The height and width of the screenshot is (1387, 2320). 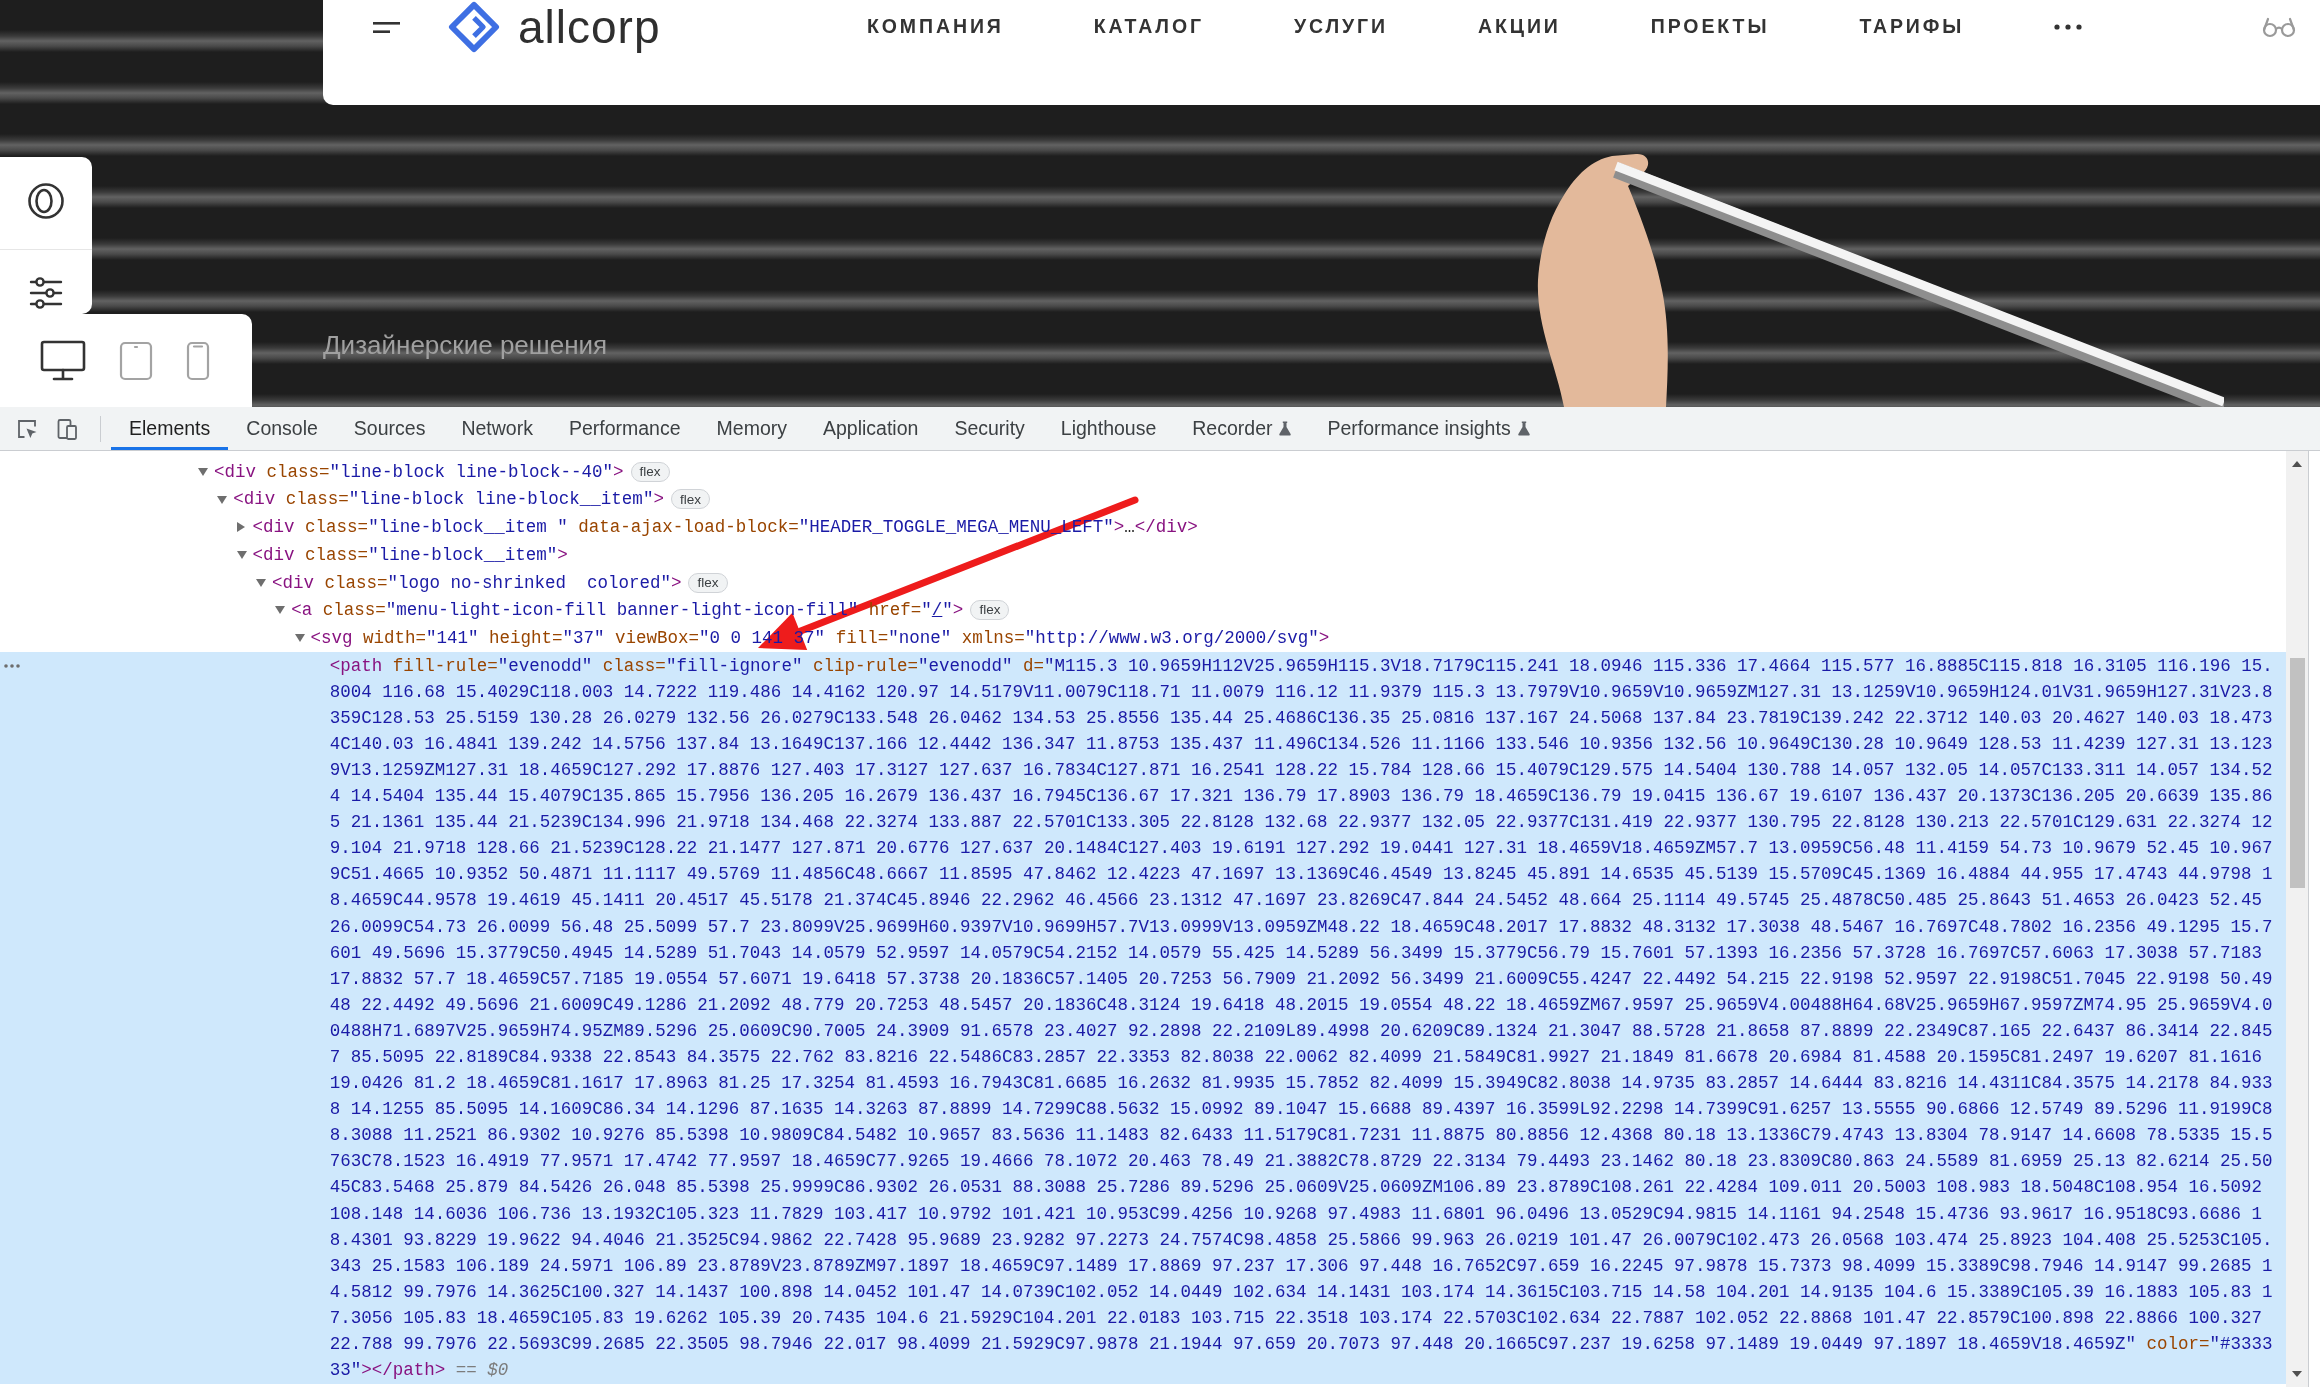 What do you see at coordinates (386, 27) in the screenshot?
I see `menu-icon` at bounding box center [386, 27].